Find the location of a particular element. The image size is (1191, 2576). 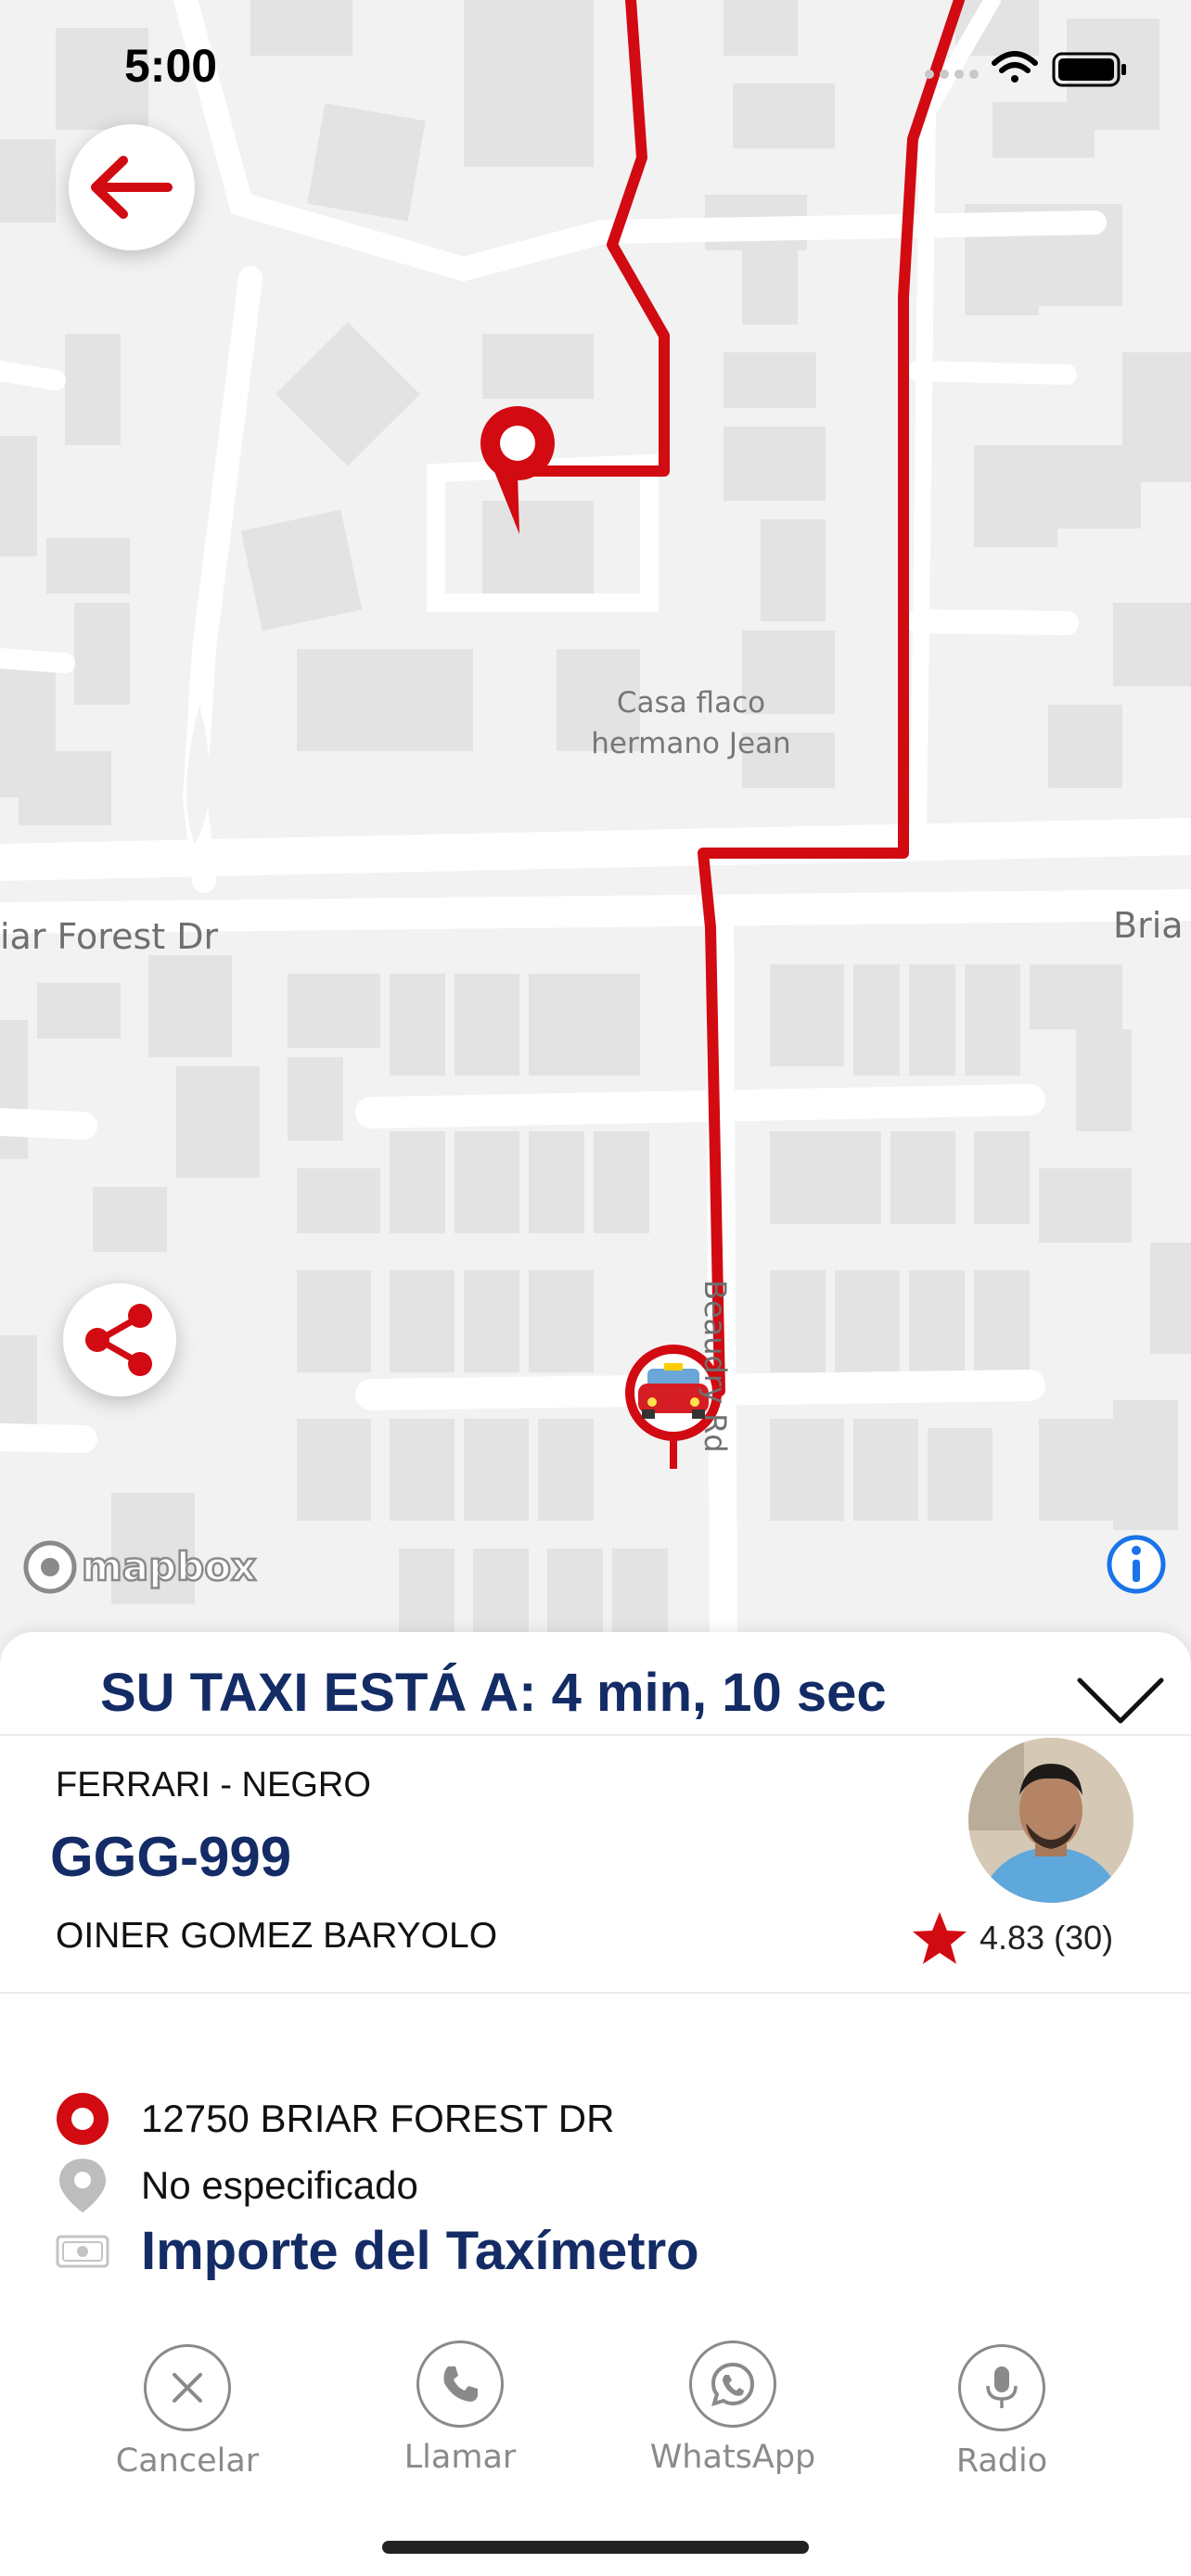

whatsapp-icon is located at coordinates (733, 2384).